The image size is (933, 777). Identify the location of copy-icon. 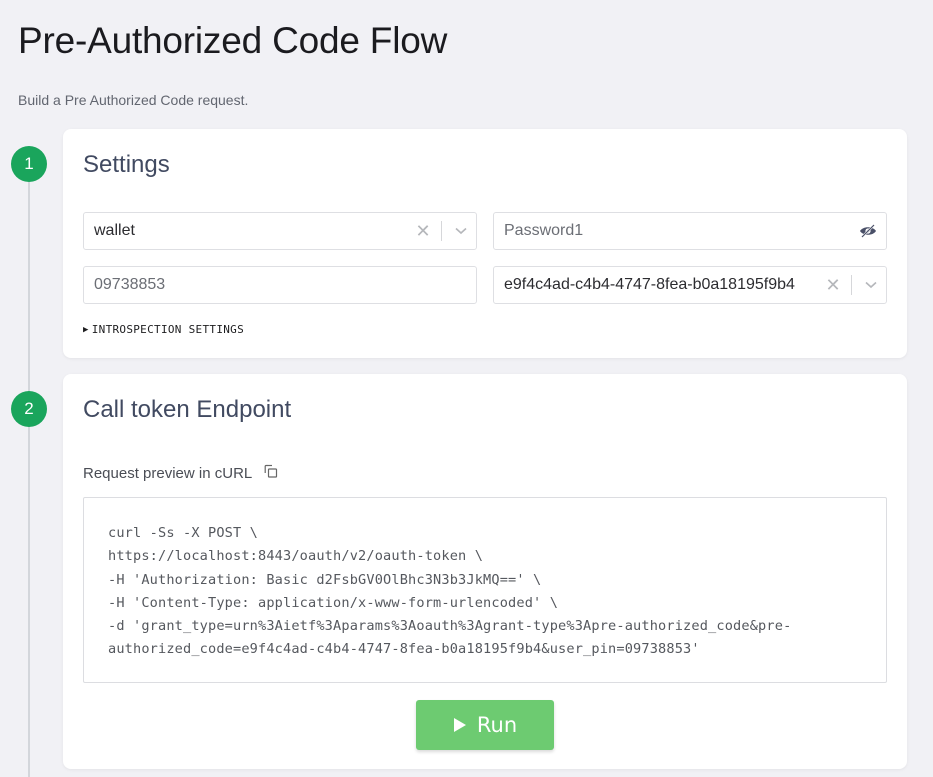
(271, 473).